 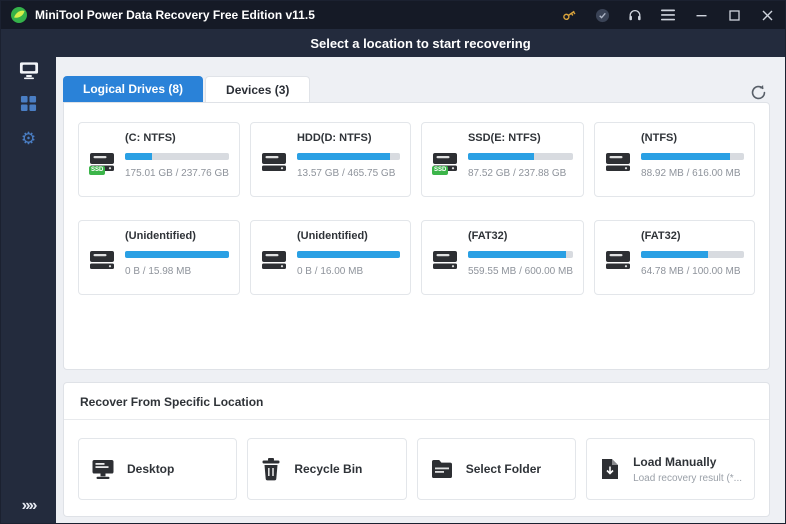 I want to click on page-title: Select a location to start recovering, so click(x=420, y=43).